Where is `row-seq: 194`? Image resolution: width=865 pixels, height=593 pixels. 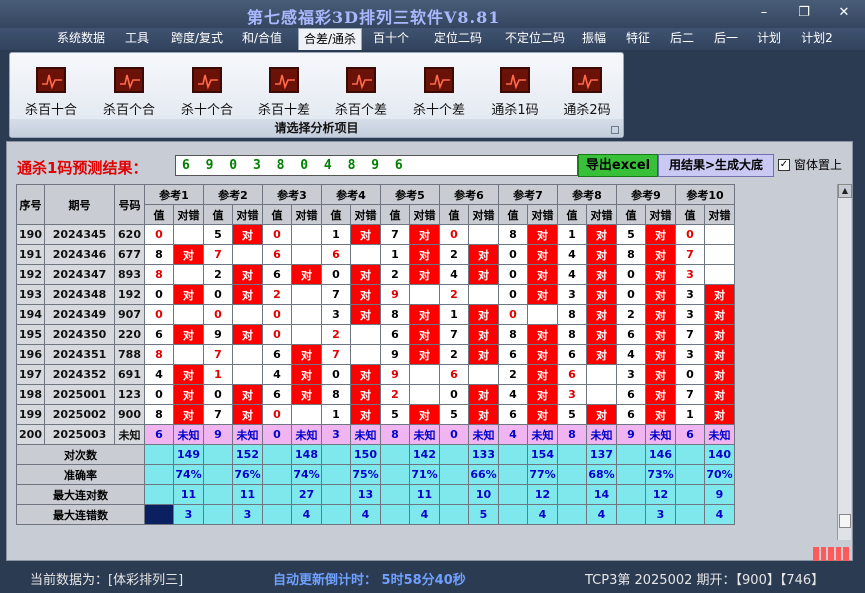
row-seq: 194 is located at coordinates (30, 314).